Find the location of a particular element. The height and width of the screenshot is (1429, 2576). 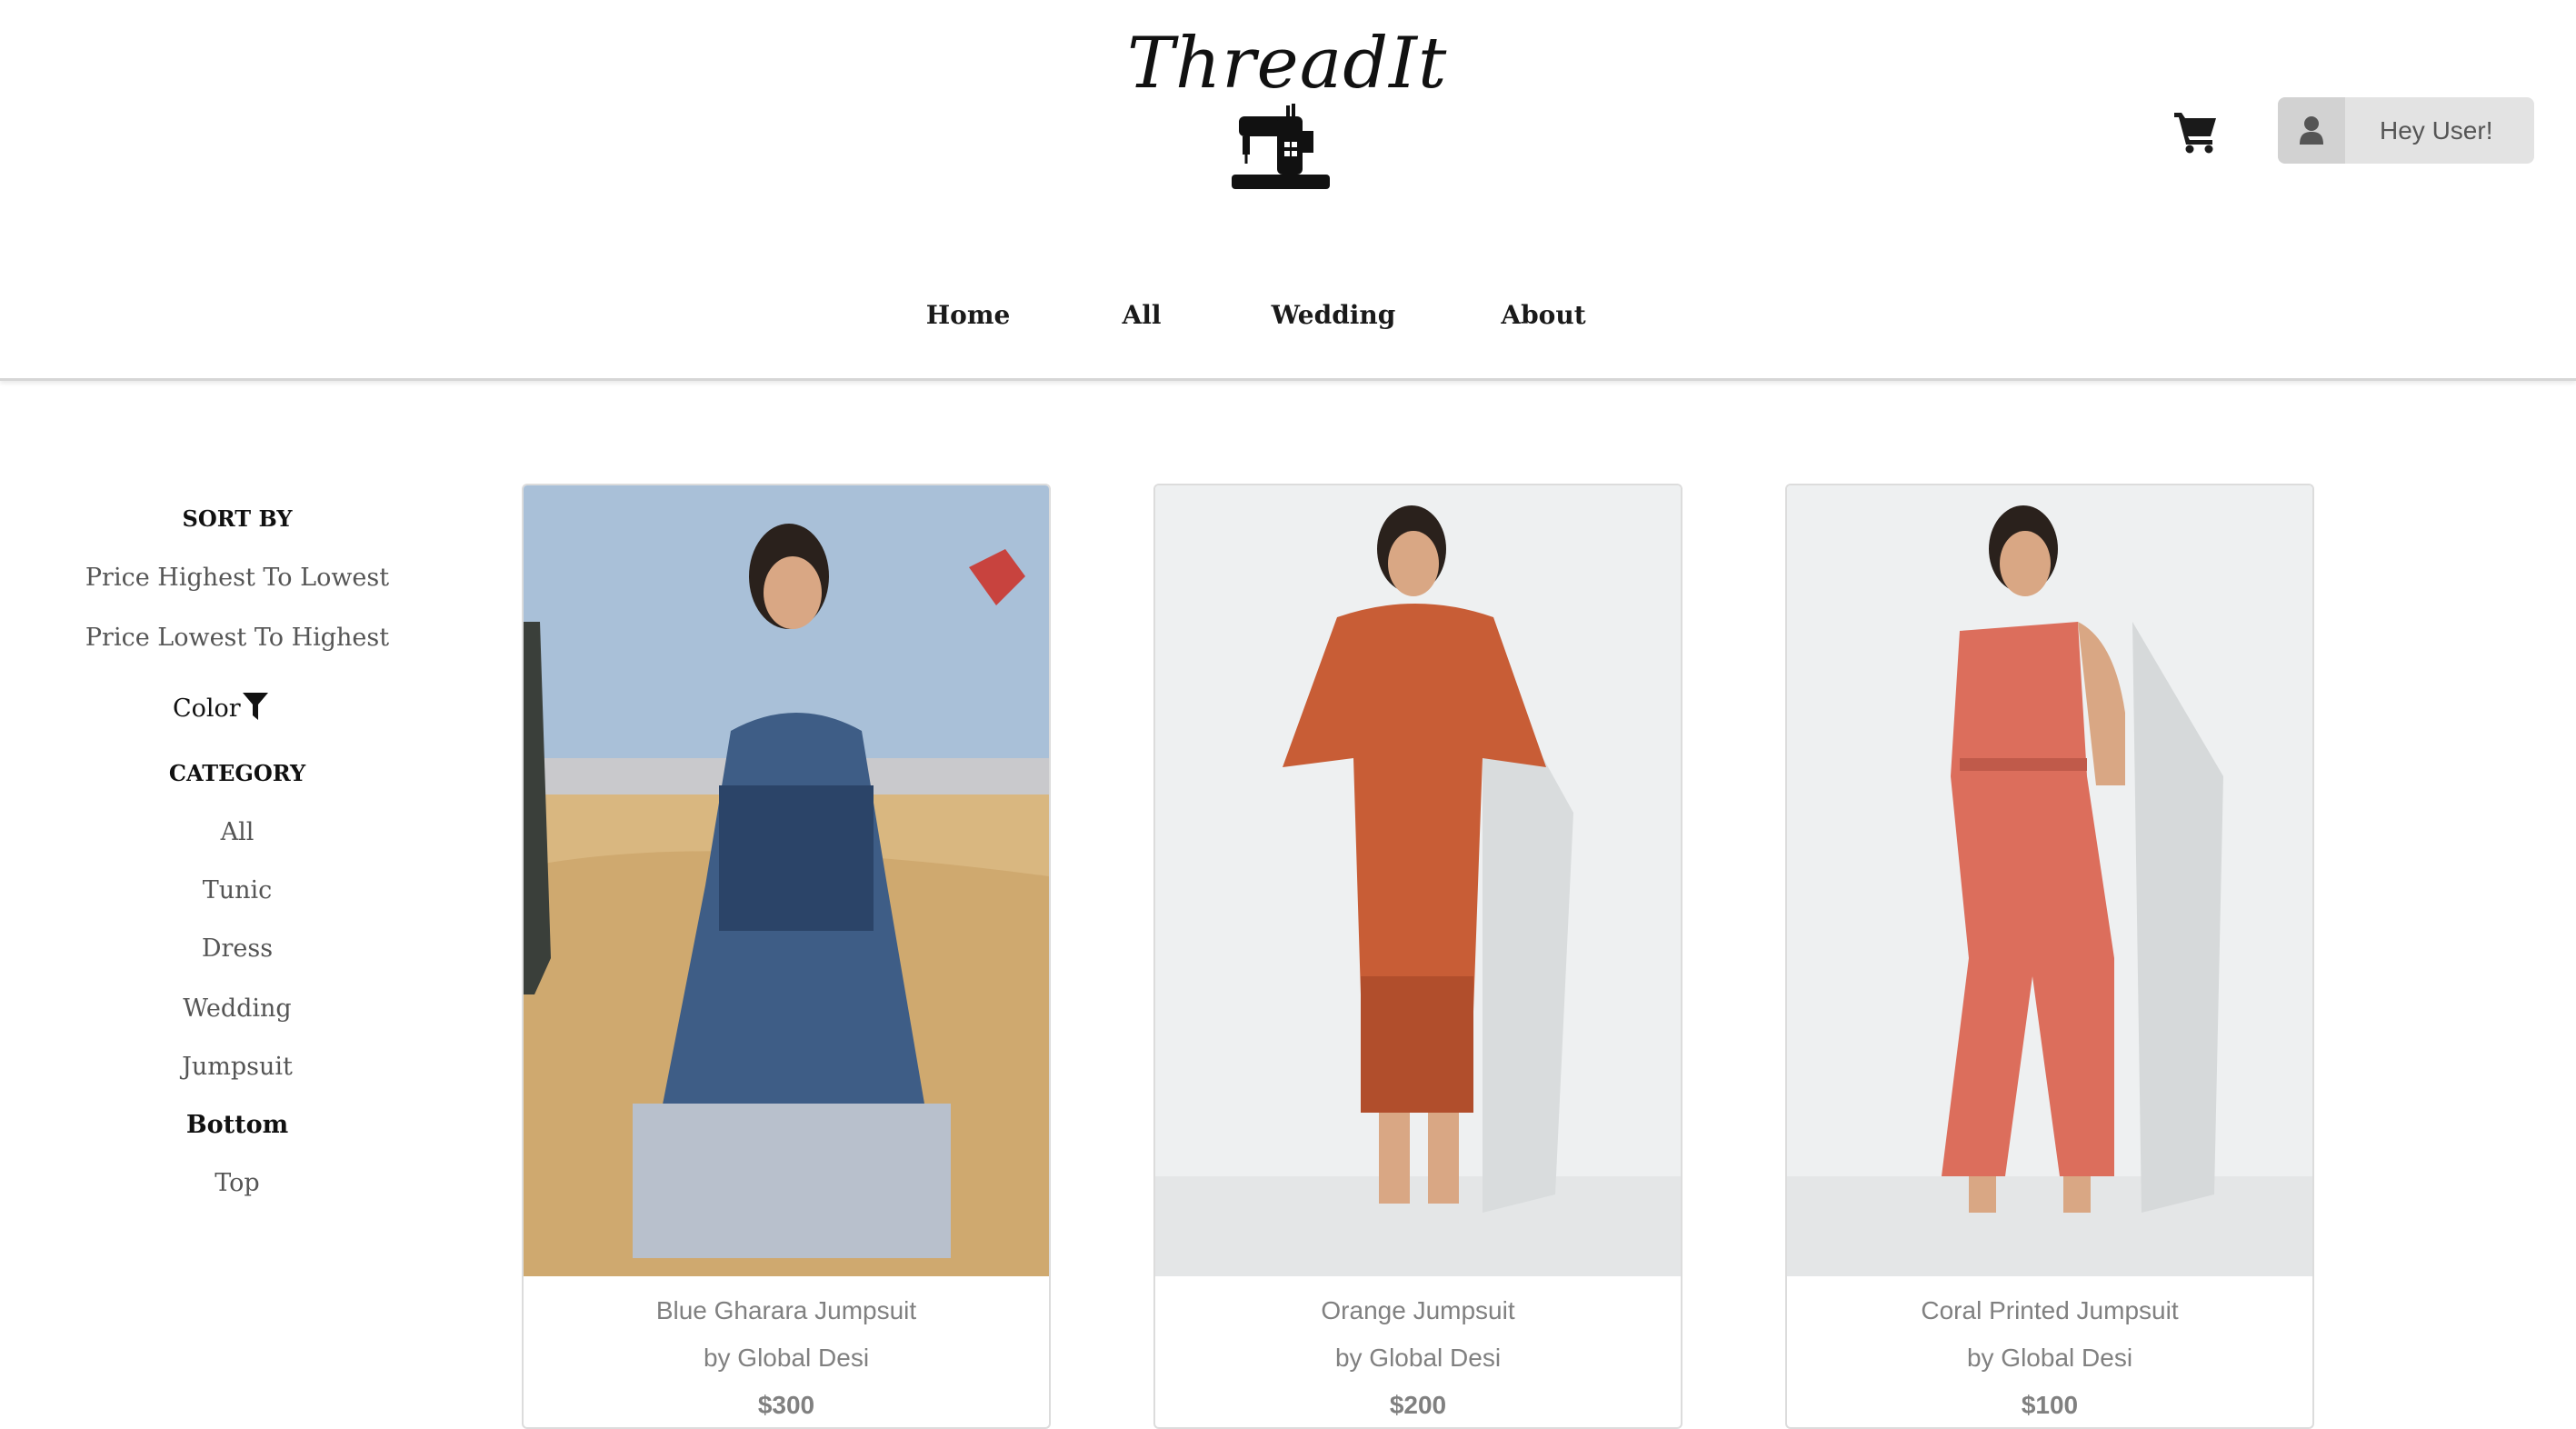

color-filter-label: Color is located at coordinates (207, 709).